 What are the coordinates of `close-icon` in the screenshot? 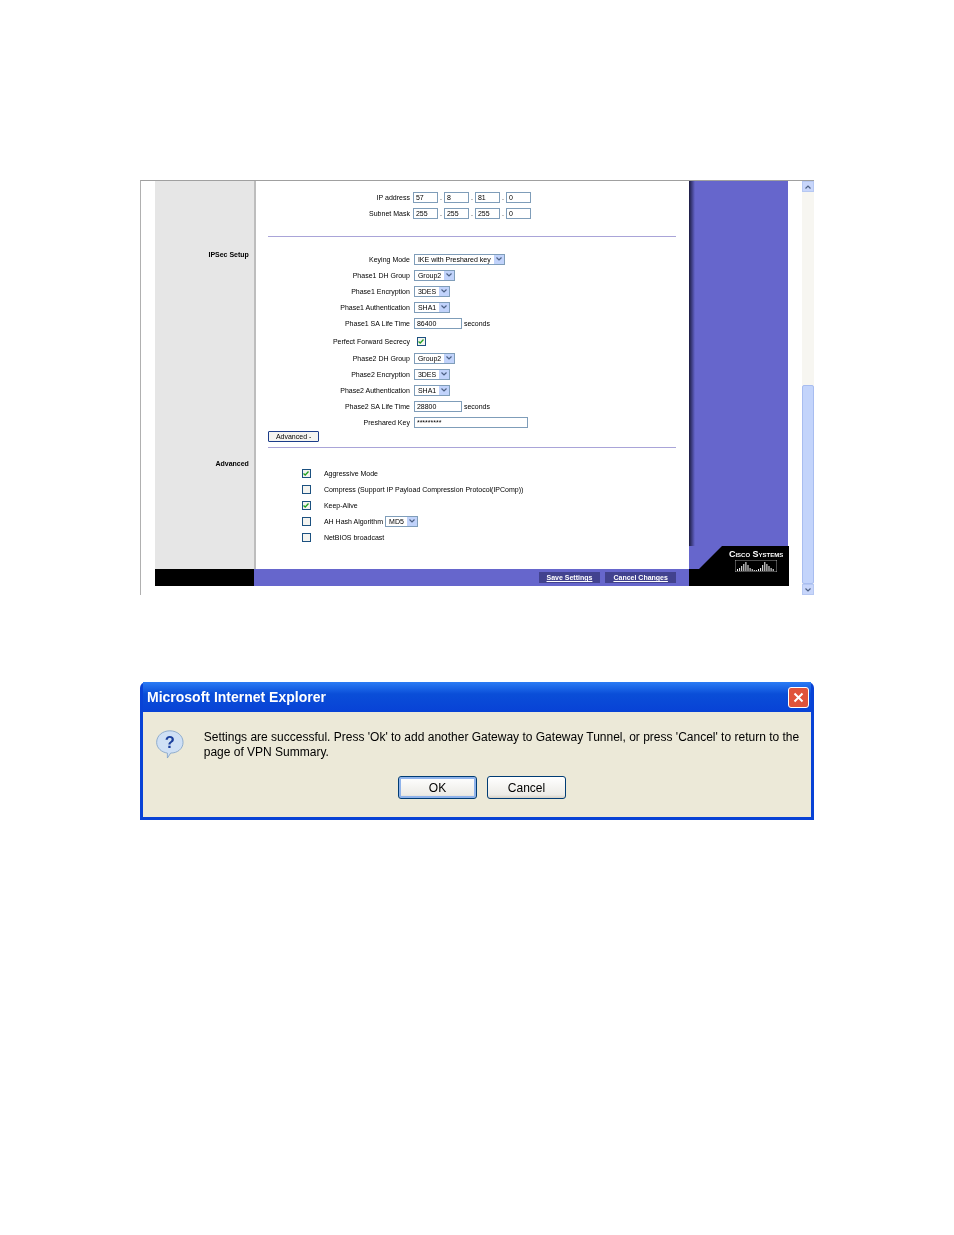 It's located at (798, 697).